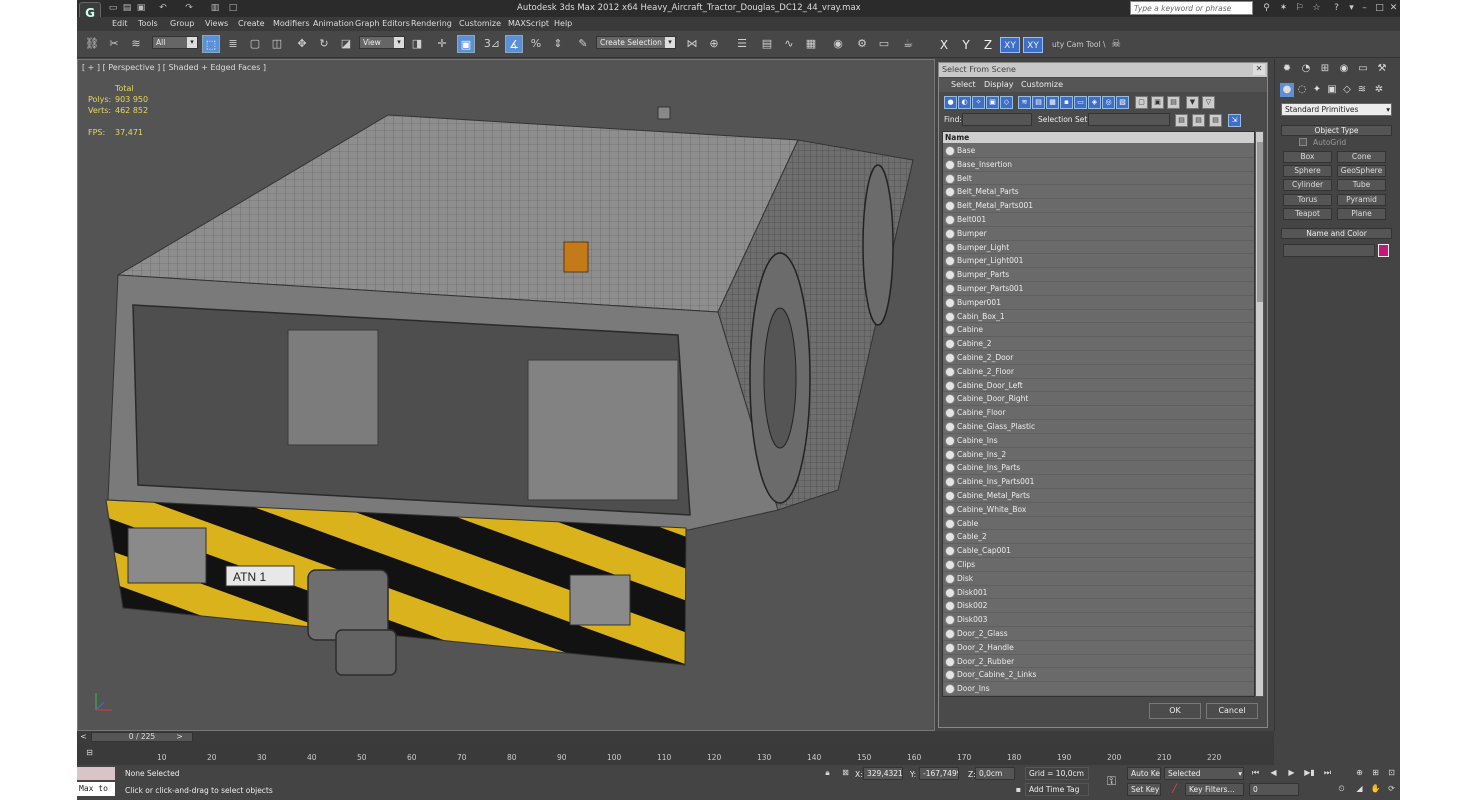 Image resolution: width=1480 pixels, height=800 pixels. Describe the element at coordinates (179, 737) in the screenshot. I see `next-frame-icon: >` at that location.